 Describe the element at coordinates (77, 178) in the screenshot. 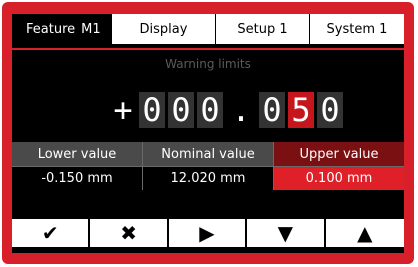

I see `lower-value-cell: -0.150 mm` at that location.